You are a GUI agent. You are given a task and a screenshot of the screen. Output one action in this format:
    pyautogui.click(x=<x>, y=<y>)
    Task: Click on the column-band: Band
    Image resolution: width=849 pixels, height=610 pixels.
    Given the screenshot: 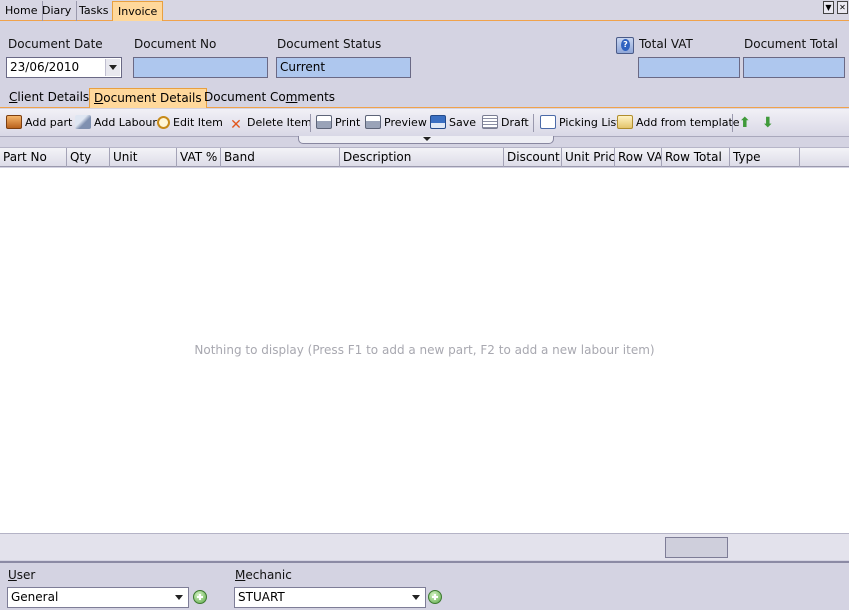 What is the action you would take?
    pyautogui.click(x=280, y=157)
    